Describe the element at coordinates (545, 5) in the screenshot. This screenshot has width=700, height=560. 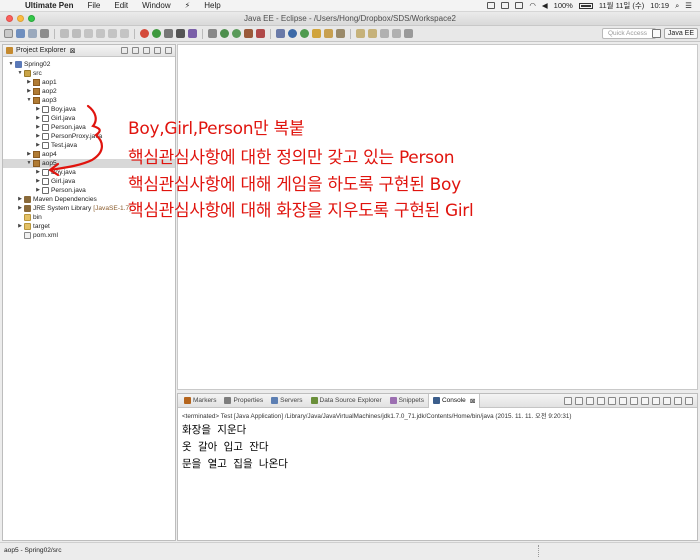
I see `volume-icon: ◀` at that location.